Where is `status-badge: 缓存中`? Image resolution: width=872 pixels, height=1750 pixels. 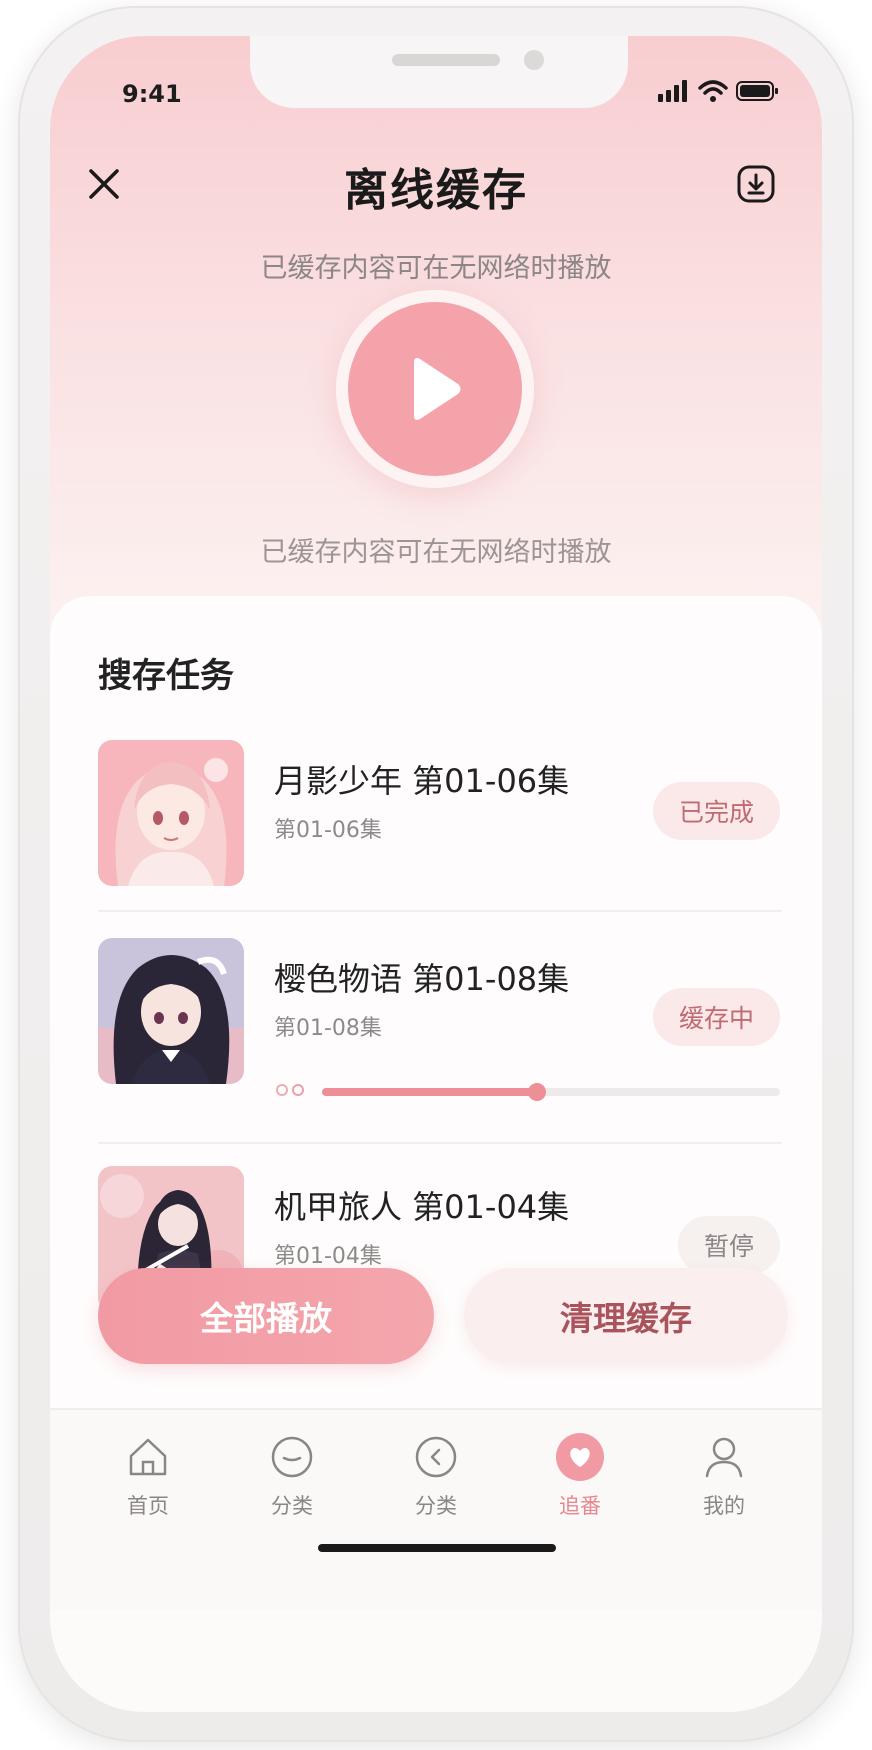 status-badge: 缓存中 is located at coordinates (716, 1017).